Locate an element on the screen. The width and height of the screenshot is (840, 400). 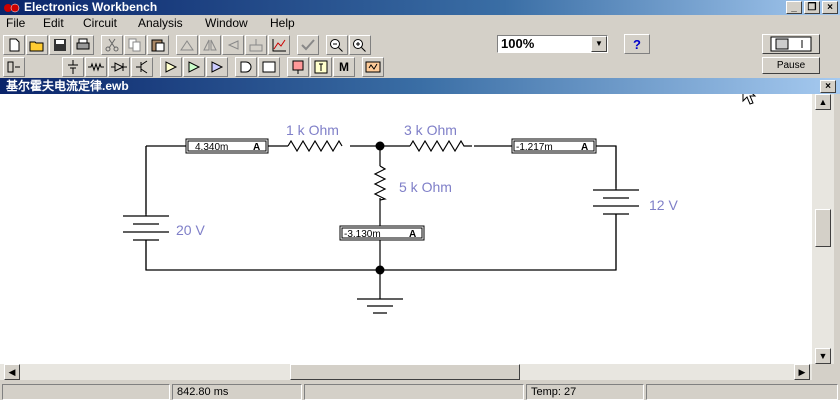
simulation-time: 842.80 ms is located at coordinates (237, 392).